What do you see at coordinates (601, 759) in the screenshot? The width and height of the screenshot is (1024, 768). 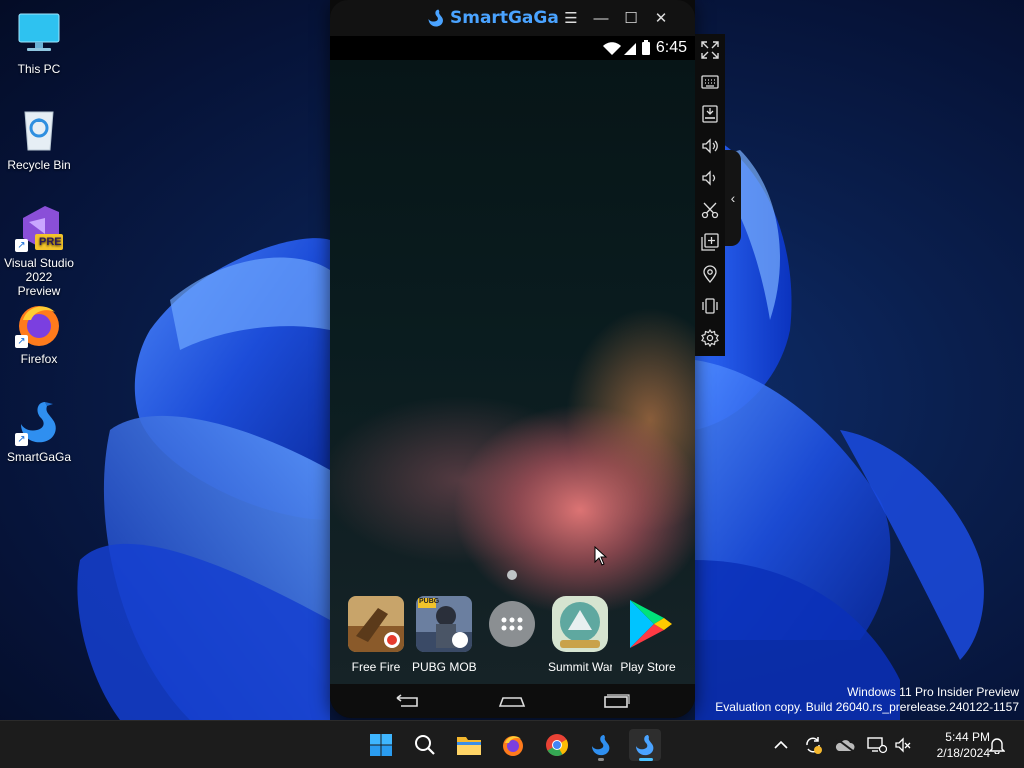 I see `running-indicator` at bounding box center [601, 759].